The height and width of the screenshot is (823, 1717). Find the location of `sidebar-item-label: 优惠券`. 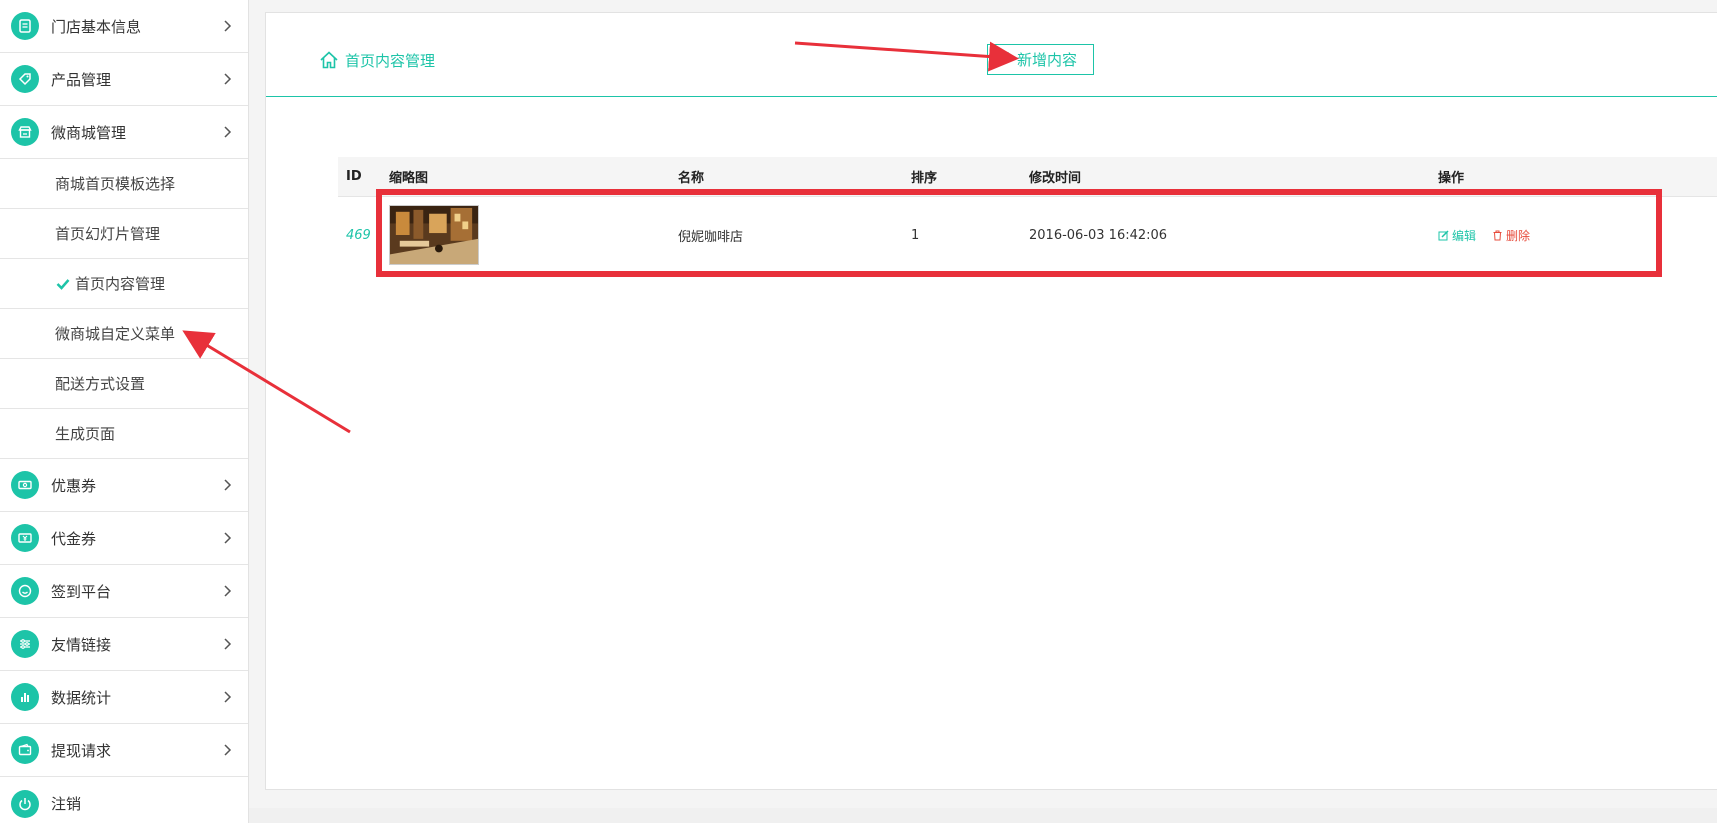

sidebar-item-label: 优惠券 is located at coordinates (74, 485).